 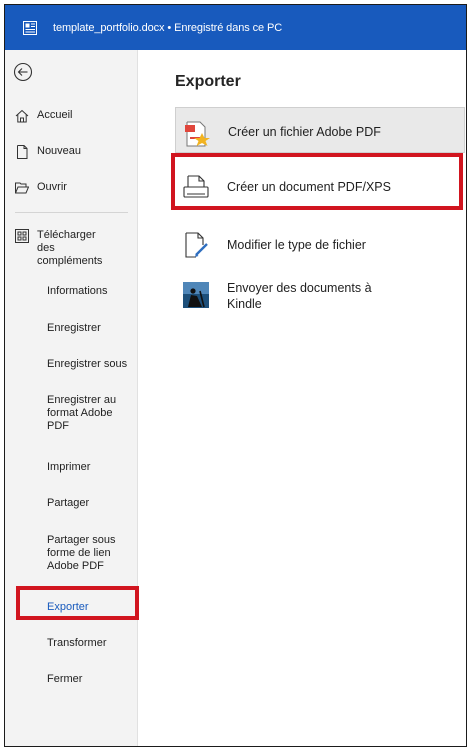 What do you see at coordinates (71, 188) in the screenshot?
I see `sidebar-item-ouvrir: Ouvrir` at bounding box center [71, 188].